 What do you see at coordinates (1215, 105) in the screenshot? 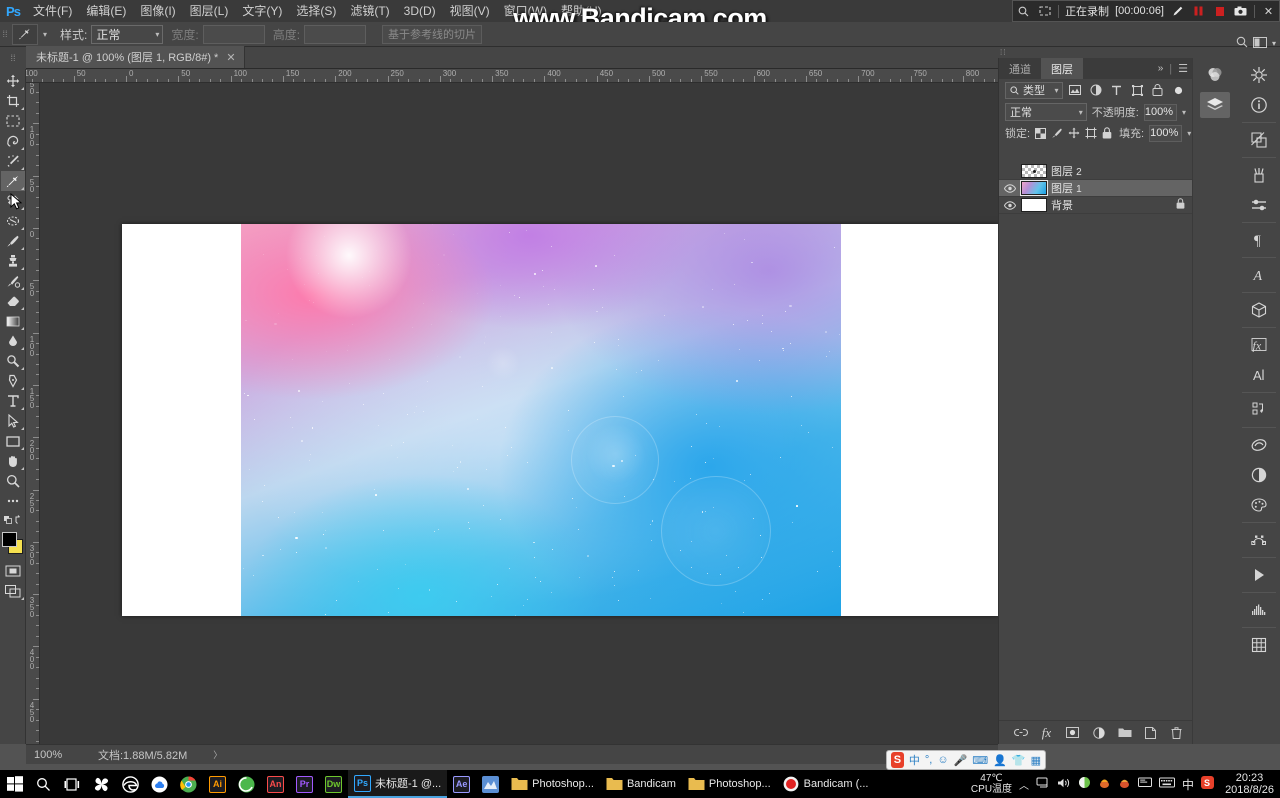
I see `layers-panel-icon` at bounding box center [1215, 105].